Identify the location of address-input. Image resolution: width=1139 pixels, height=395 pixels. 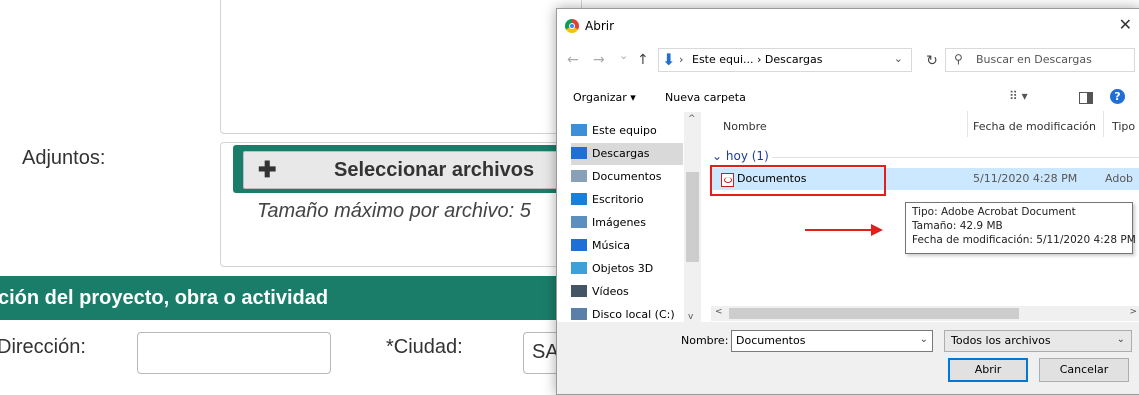
(234, 353).